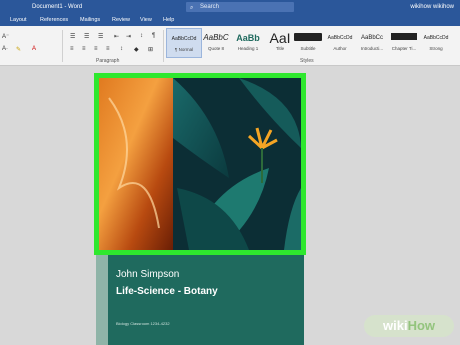 The image size is (460, 345). What do you see at coordinates (248, 48) in the screenshot?
I see `style-name: Heading 1` at bounding box center [248, 48].